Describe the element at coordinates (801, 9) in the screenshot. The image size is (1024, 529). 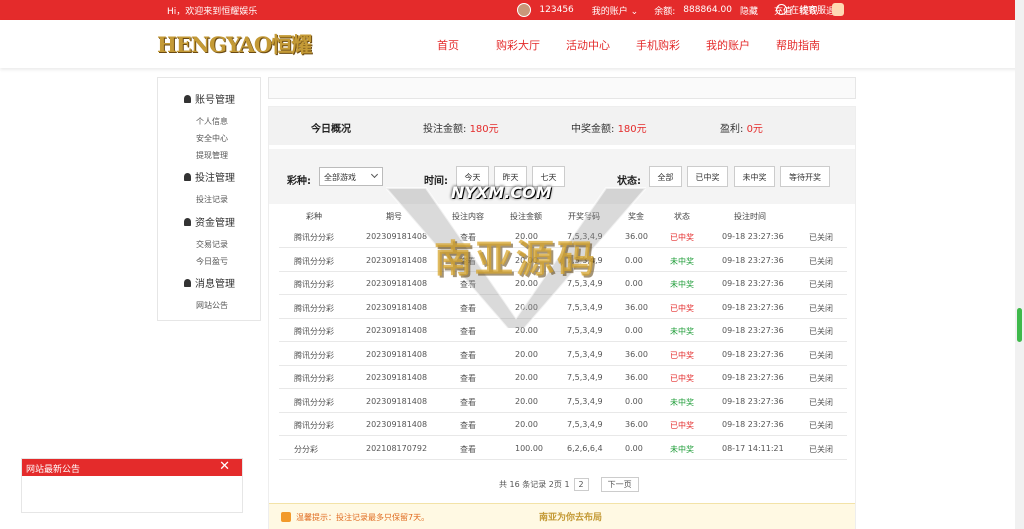
I see `online-service-button: 在线客服` at that location.